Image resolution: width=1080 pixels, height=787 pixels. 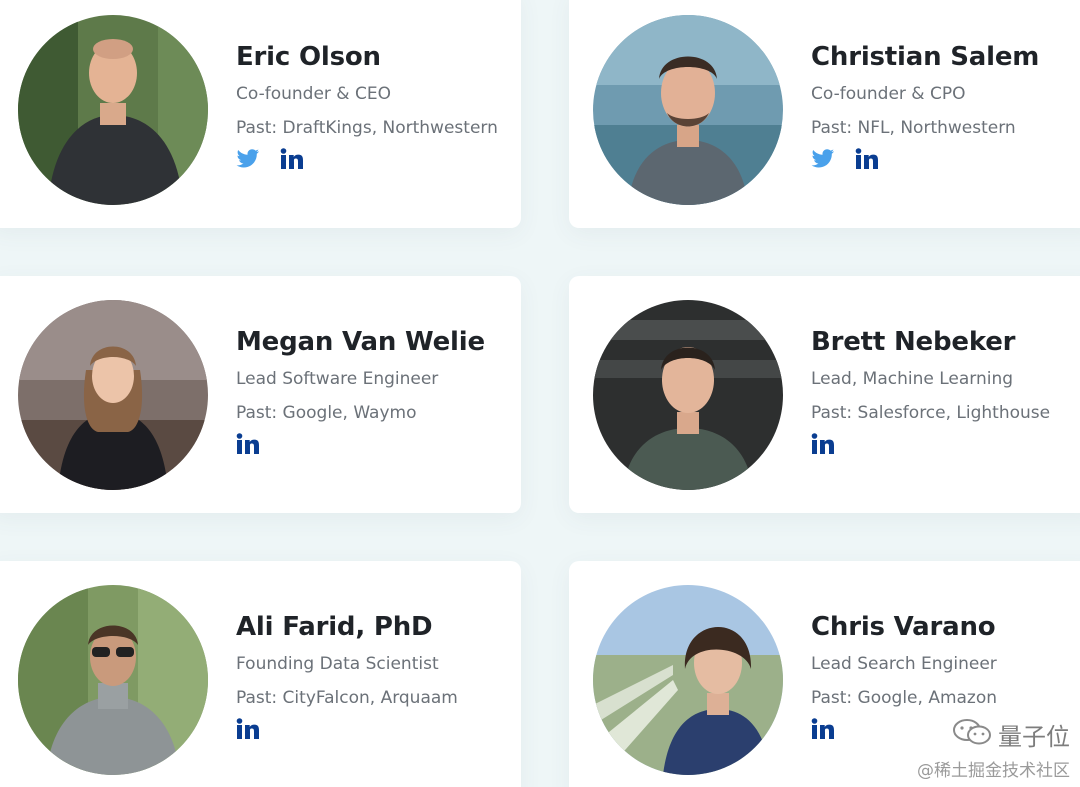 I want to click on member-role: Founding Data Scientist, so click(x=337, y=664).